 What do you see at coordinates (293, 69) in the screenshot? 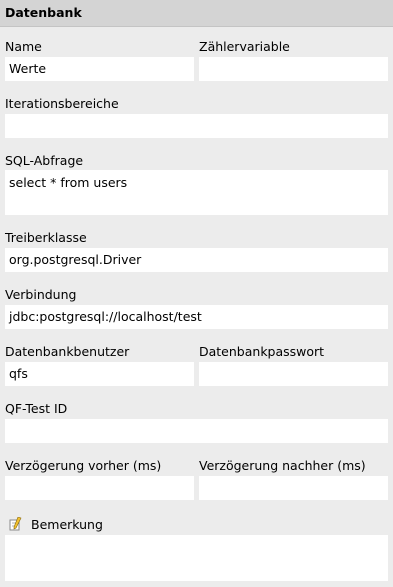
I see `counter-variable-field` at bounding box center [293, 69].